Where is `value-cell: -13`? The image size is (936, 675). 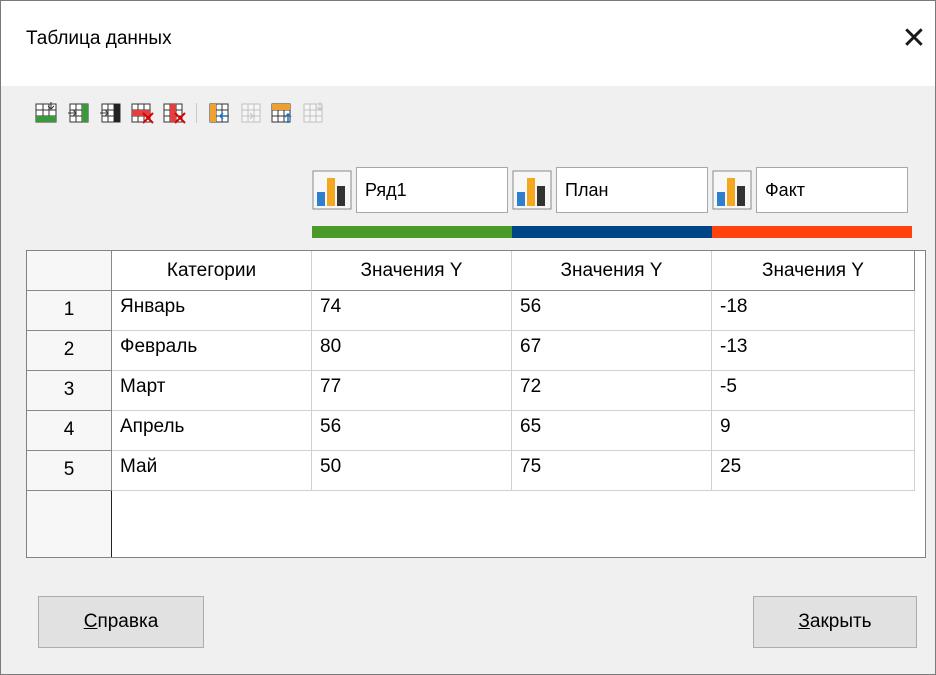
value-cell: -13 is located at coordinates (813, 351).